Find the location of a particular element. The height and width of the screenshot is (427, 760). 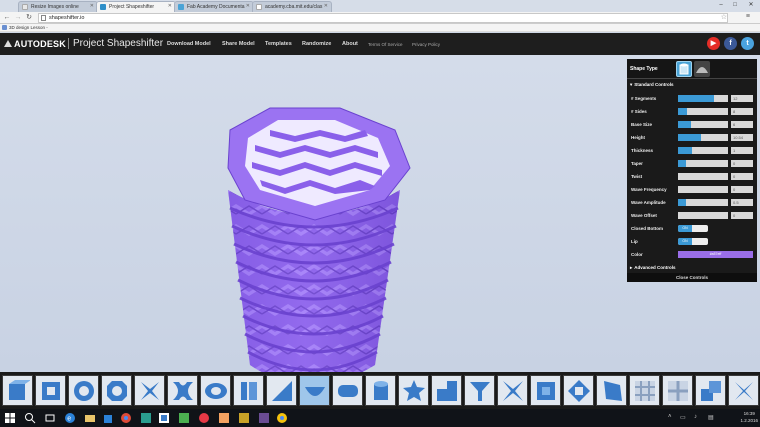

advanced-controls-header: ▸ Advanced Controls is located at coordinates (692, 268).